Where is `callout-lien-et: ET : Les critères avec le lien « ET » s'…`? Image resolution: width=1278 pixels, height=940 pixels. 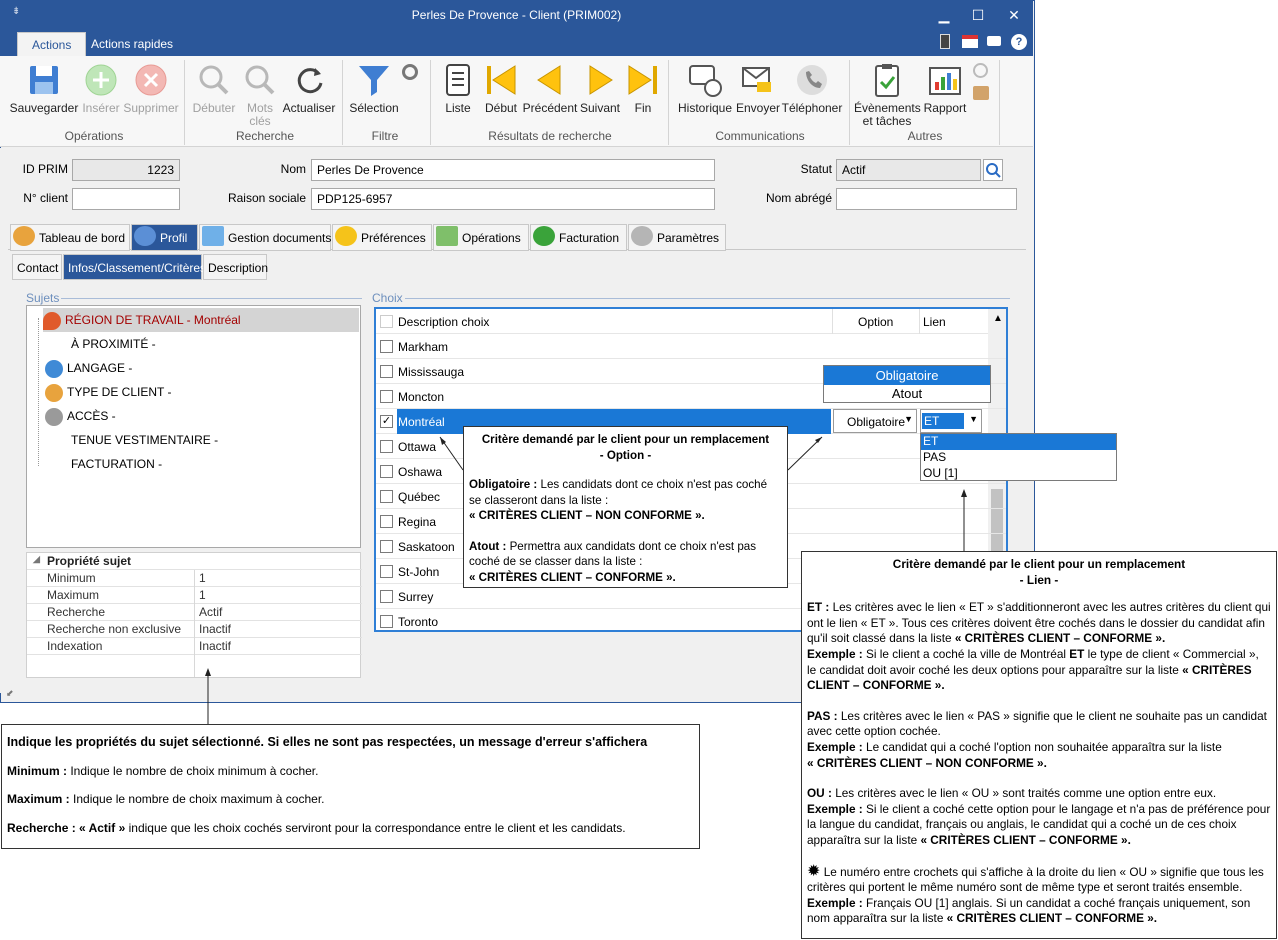 callout-lien-et: ET : Les critères avec le lien « ET » s'… is located at coordinates (1039, 623).